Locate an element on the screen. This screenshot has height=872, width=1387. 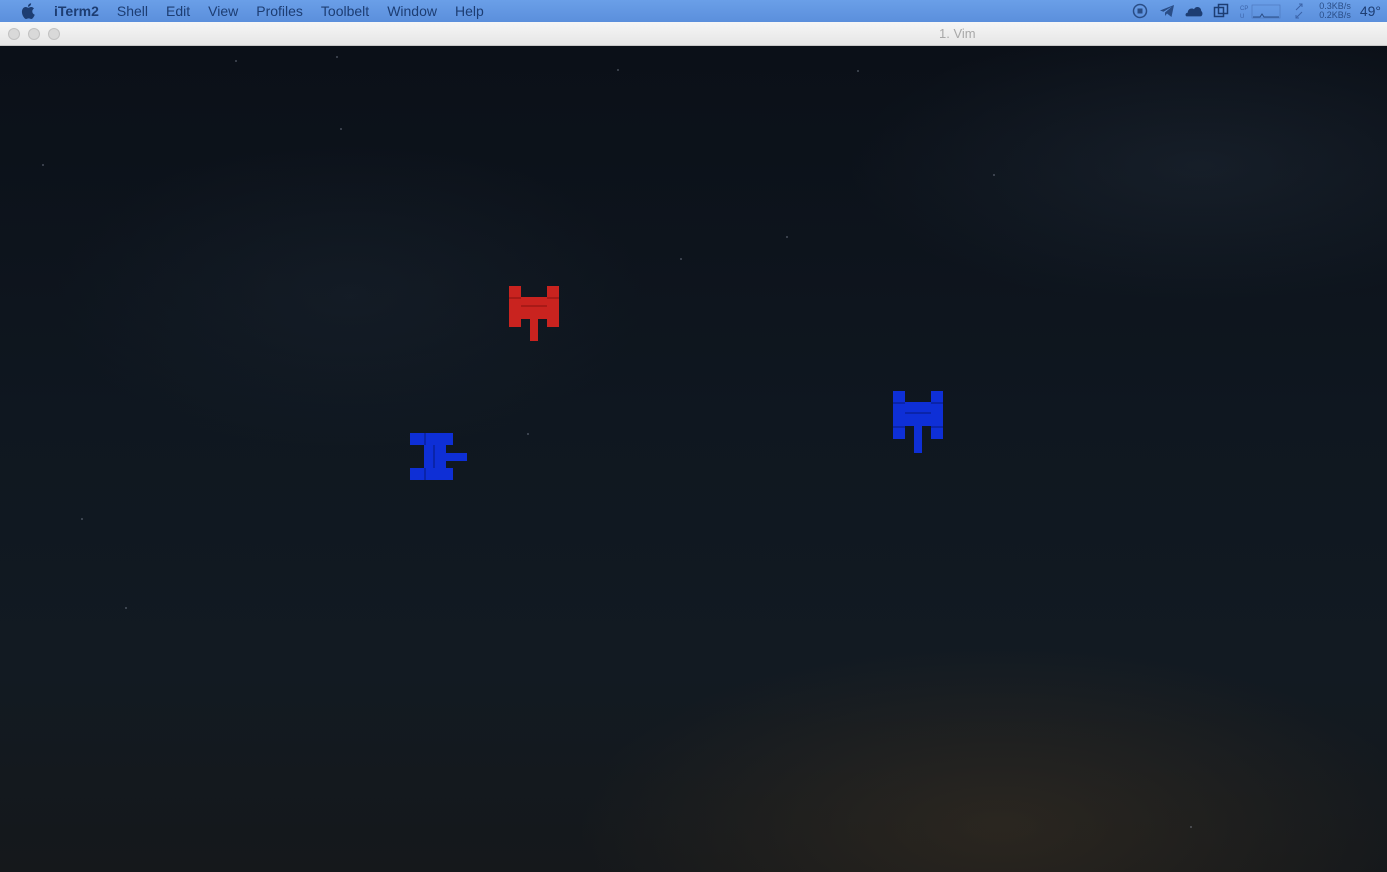
cloud-icon is located at coordinates (1194, 11).